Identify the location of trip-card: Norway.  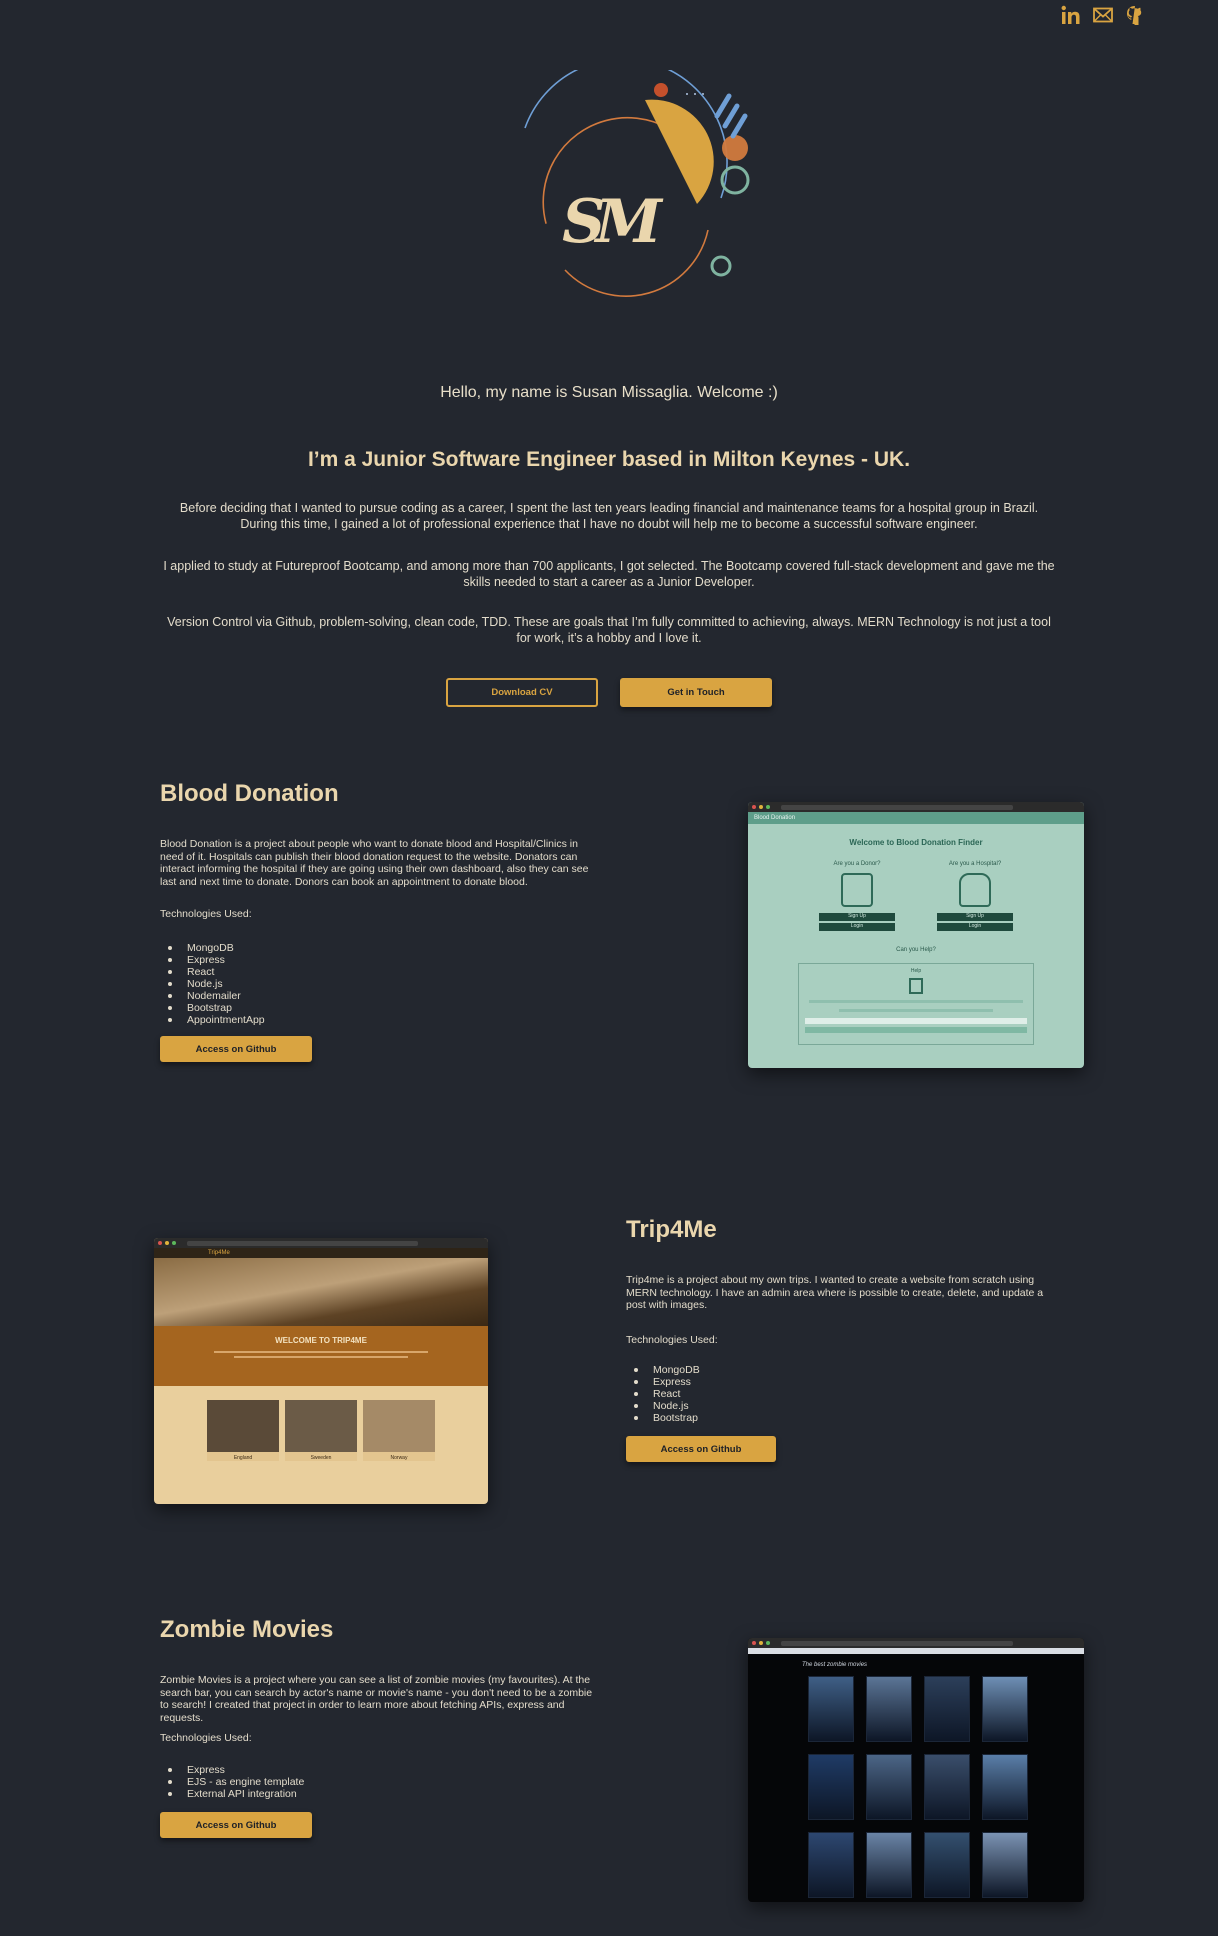
(399, 1430).